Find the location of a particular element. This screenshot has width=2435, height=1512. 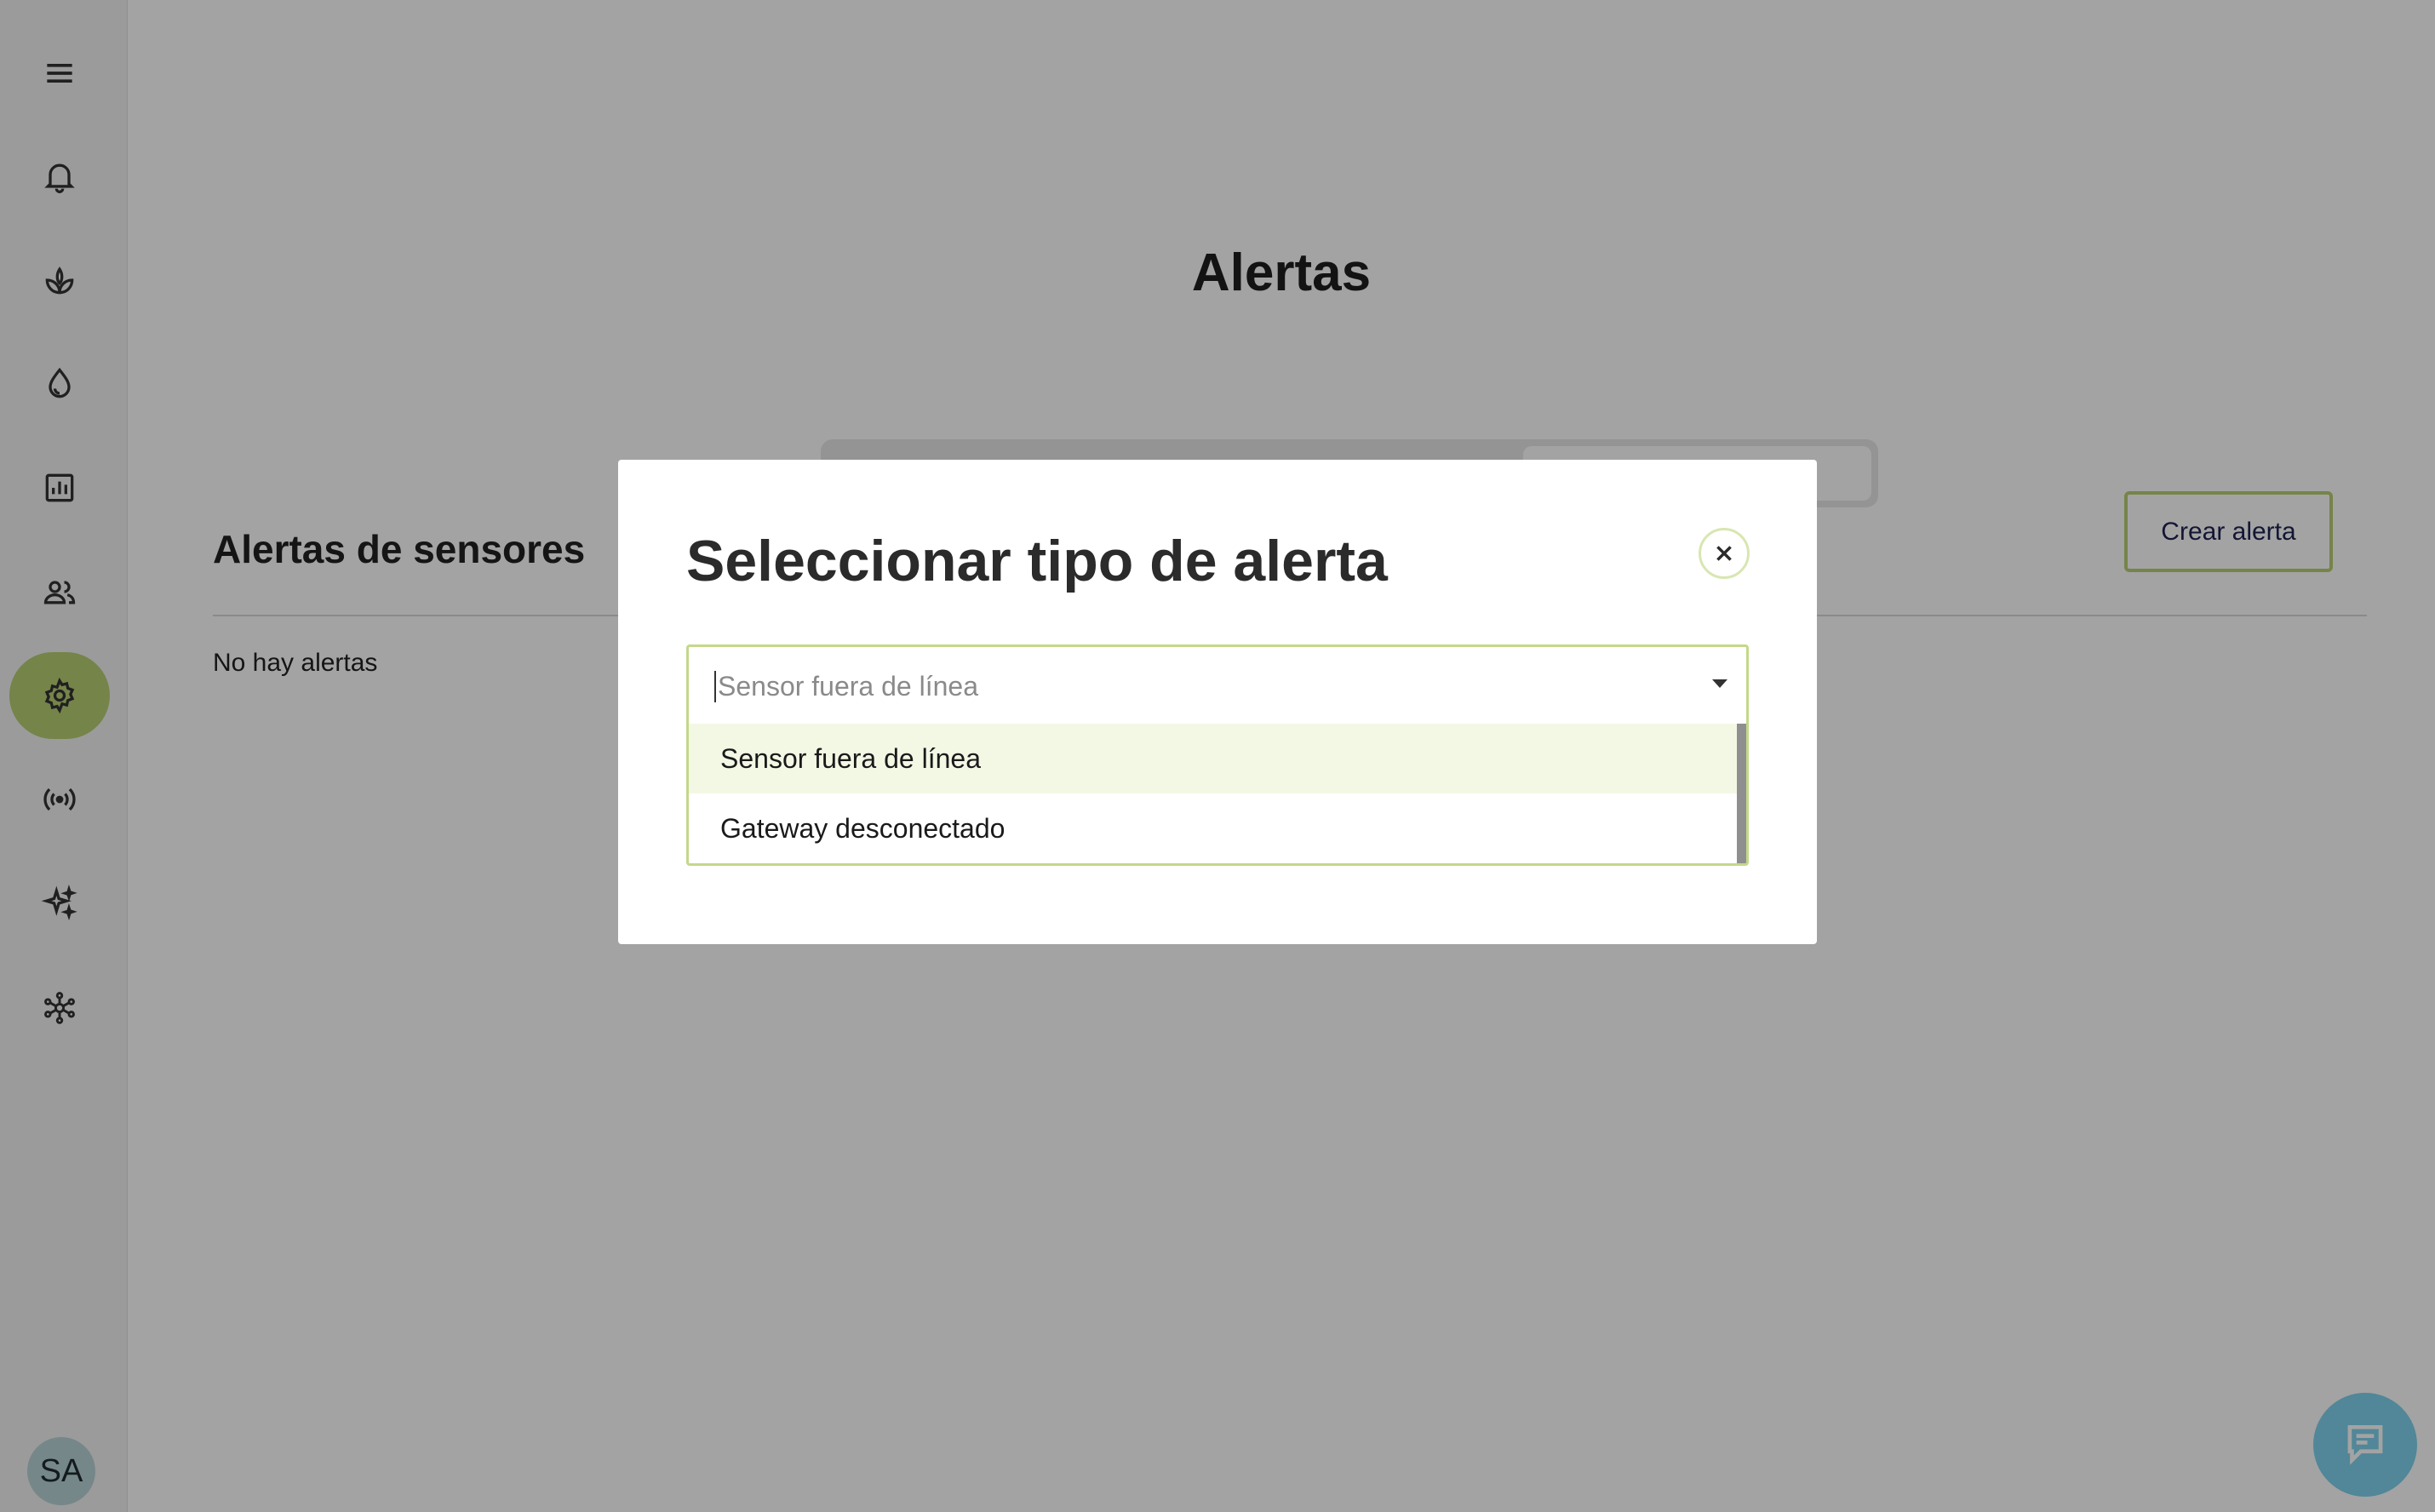

modal-title: Seleccionar tipo de alerta is located at coordinates (1037, 561).